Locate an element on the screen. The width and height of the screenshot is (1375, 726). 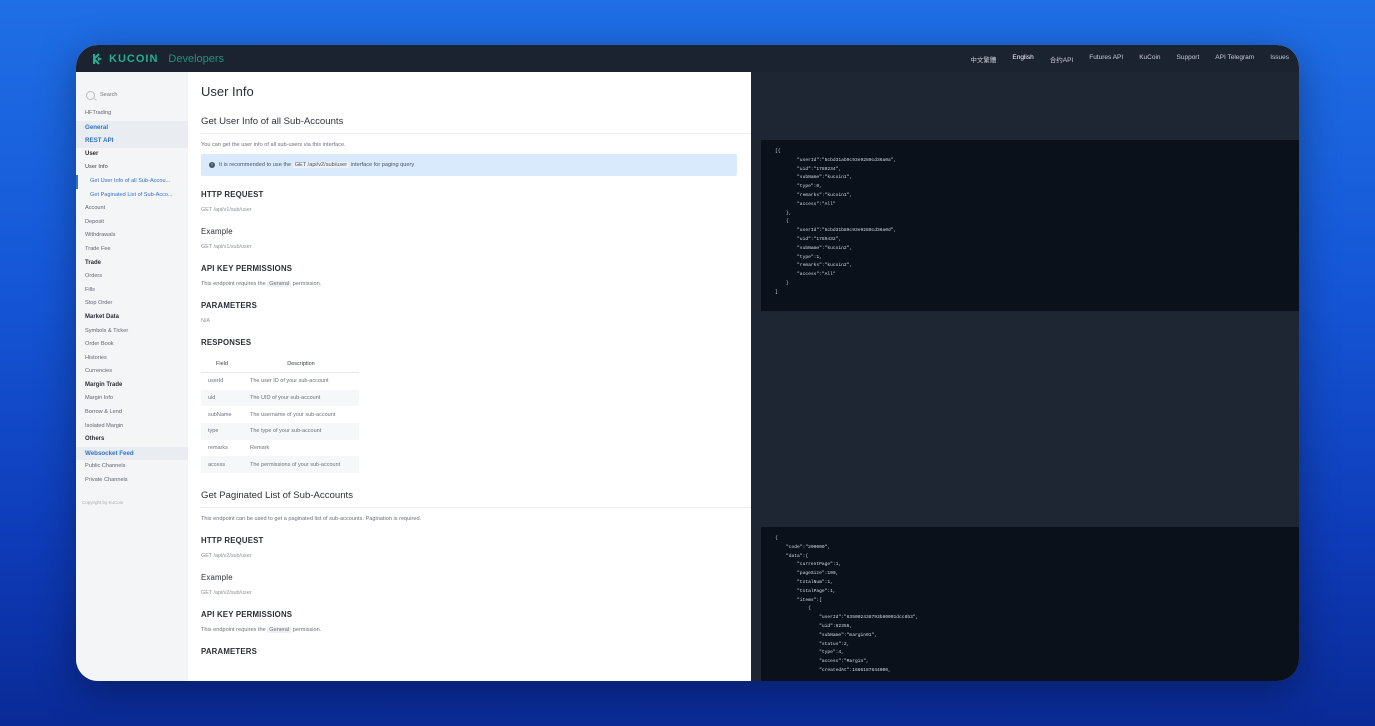
code-line: "userId":"635002438793b80001dcc8b3", is located at coordinates (847, 618).